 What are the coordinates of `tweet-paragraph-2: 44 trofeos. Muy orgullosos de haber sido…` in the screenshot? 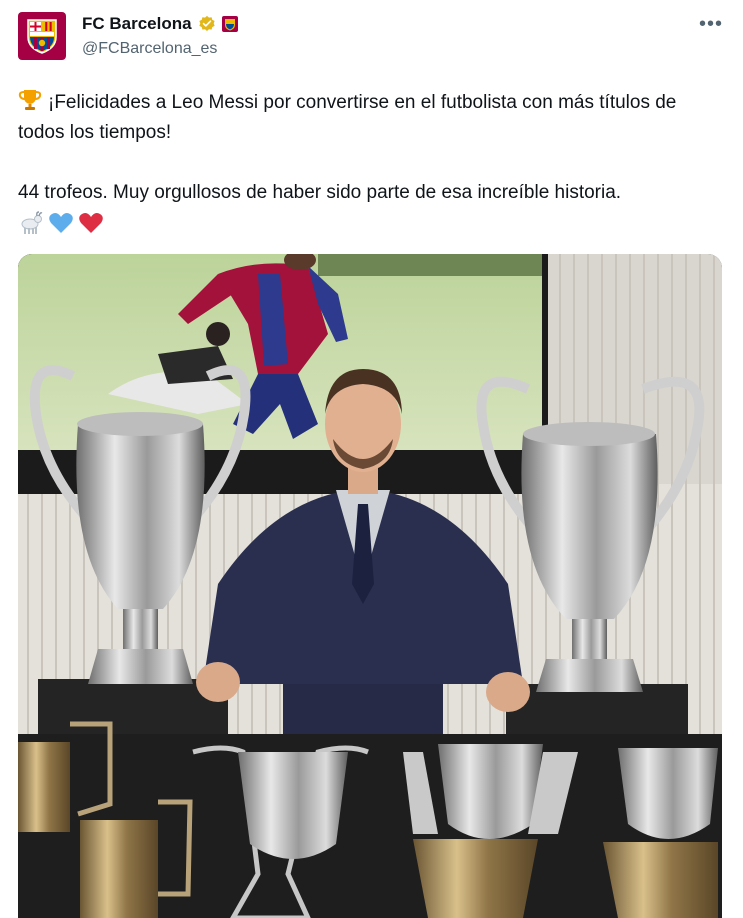 It's located at (370, 193).